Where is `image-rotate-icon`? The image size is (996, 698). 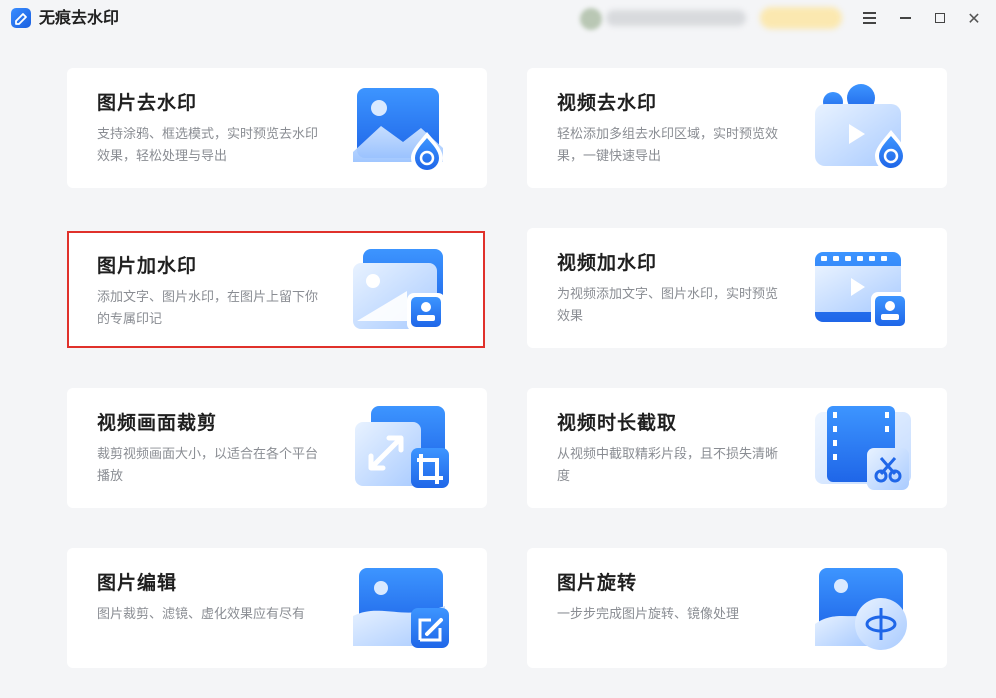 image-rotate-icon is located at coordinates (861, 609).